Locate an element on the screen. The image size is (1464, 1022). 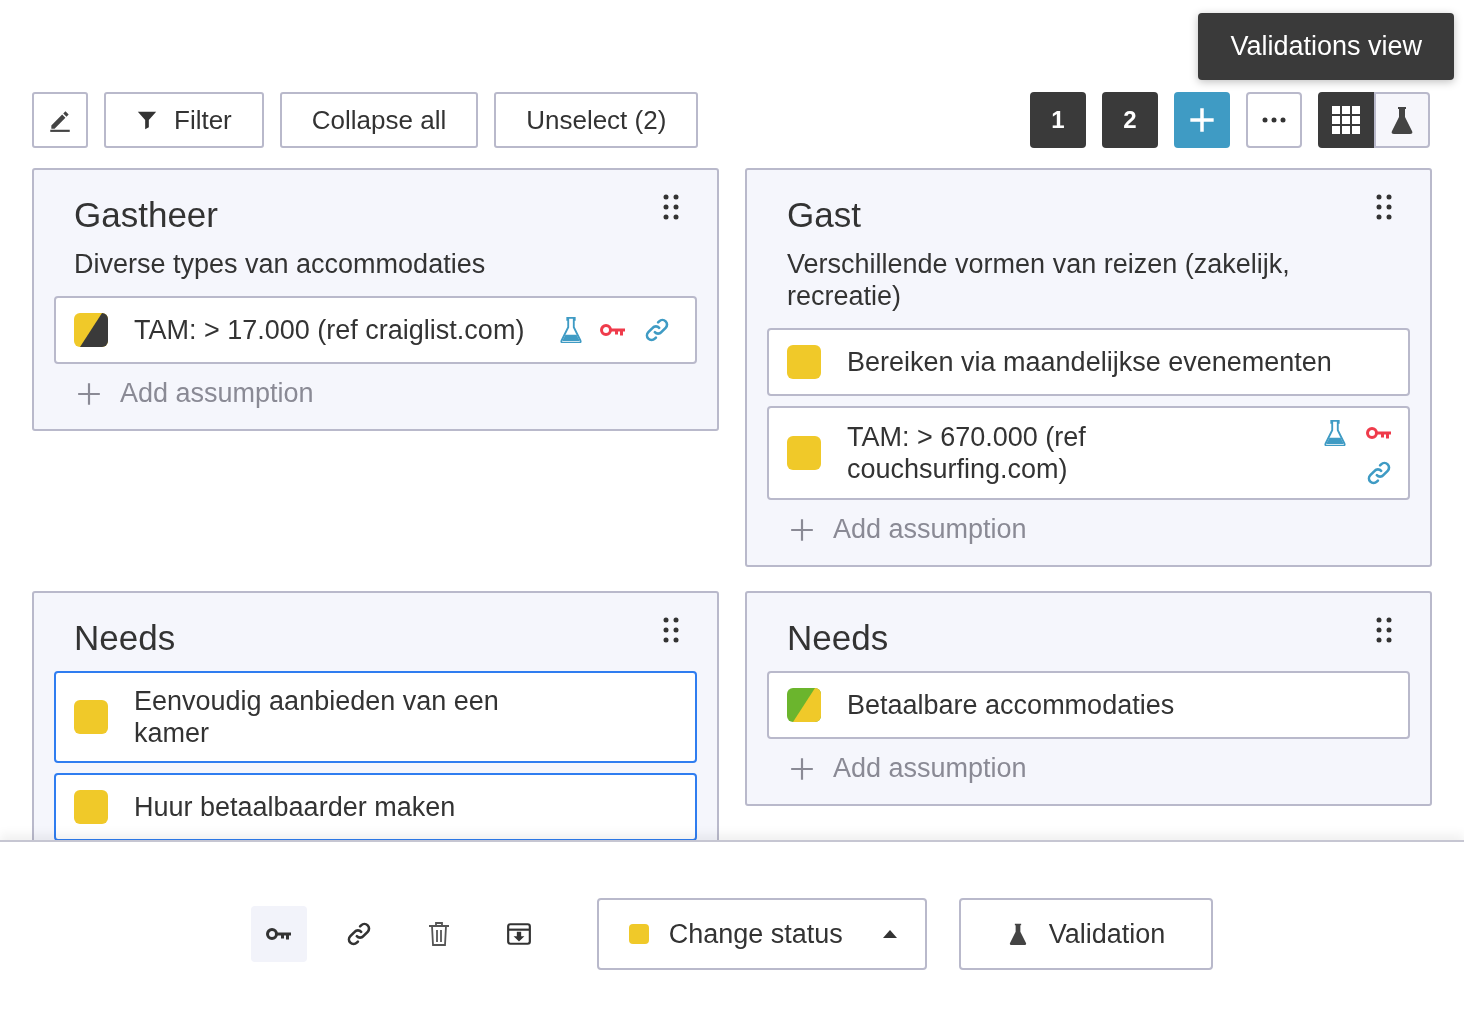
assumption-card: Huur betaalbaarder maken is located at coordinates (375, 806).